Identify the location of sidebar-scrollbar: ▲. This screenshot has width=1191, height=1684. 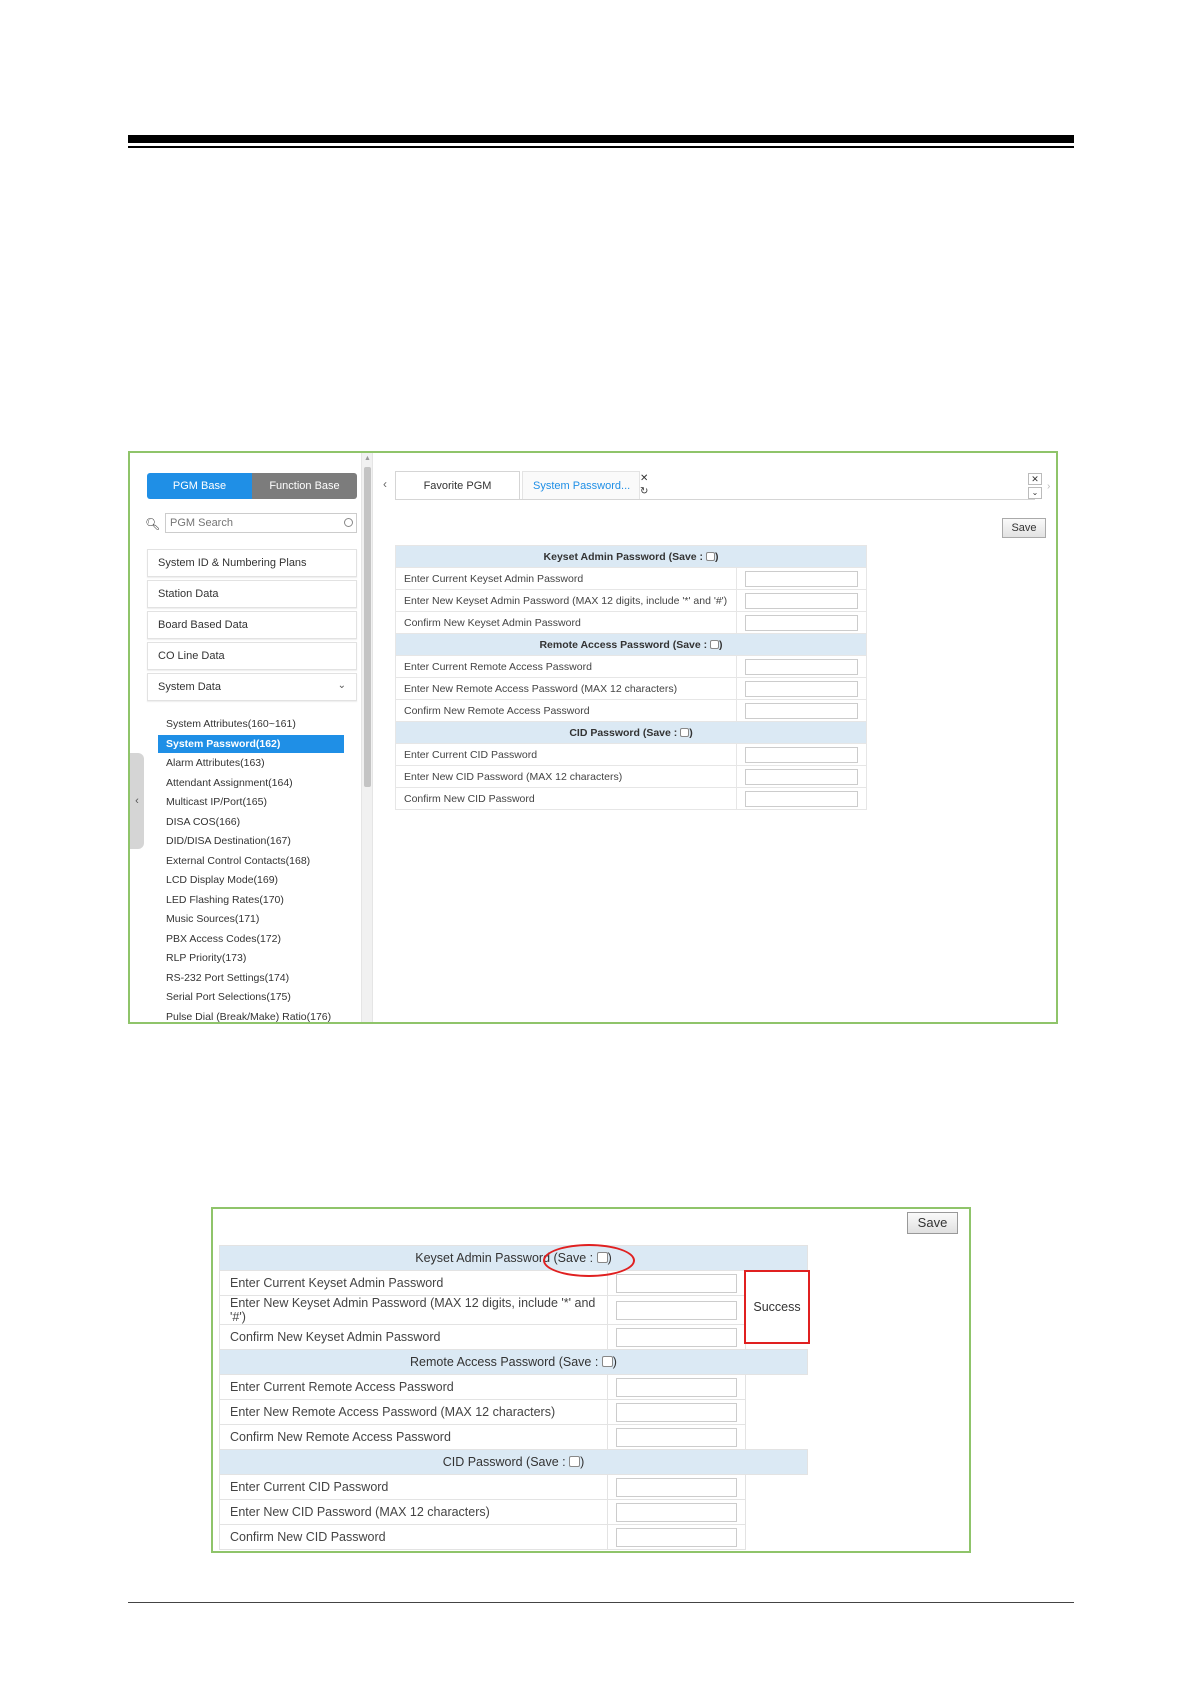
(367, 737).